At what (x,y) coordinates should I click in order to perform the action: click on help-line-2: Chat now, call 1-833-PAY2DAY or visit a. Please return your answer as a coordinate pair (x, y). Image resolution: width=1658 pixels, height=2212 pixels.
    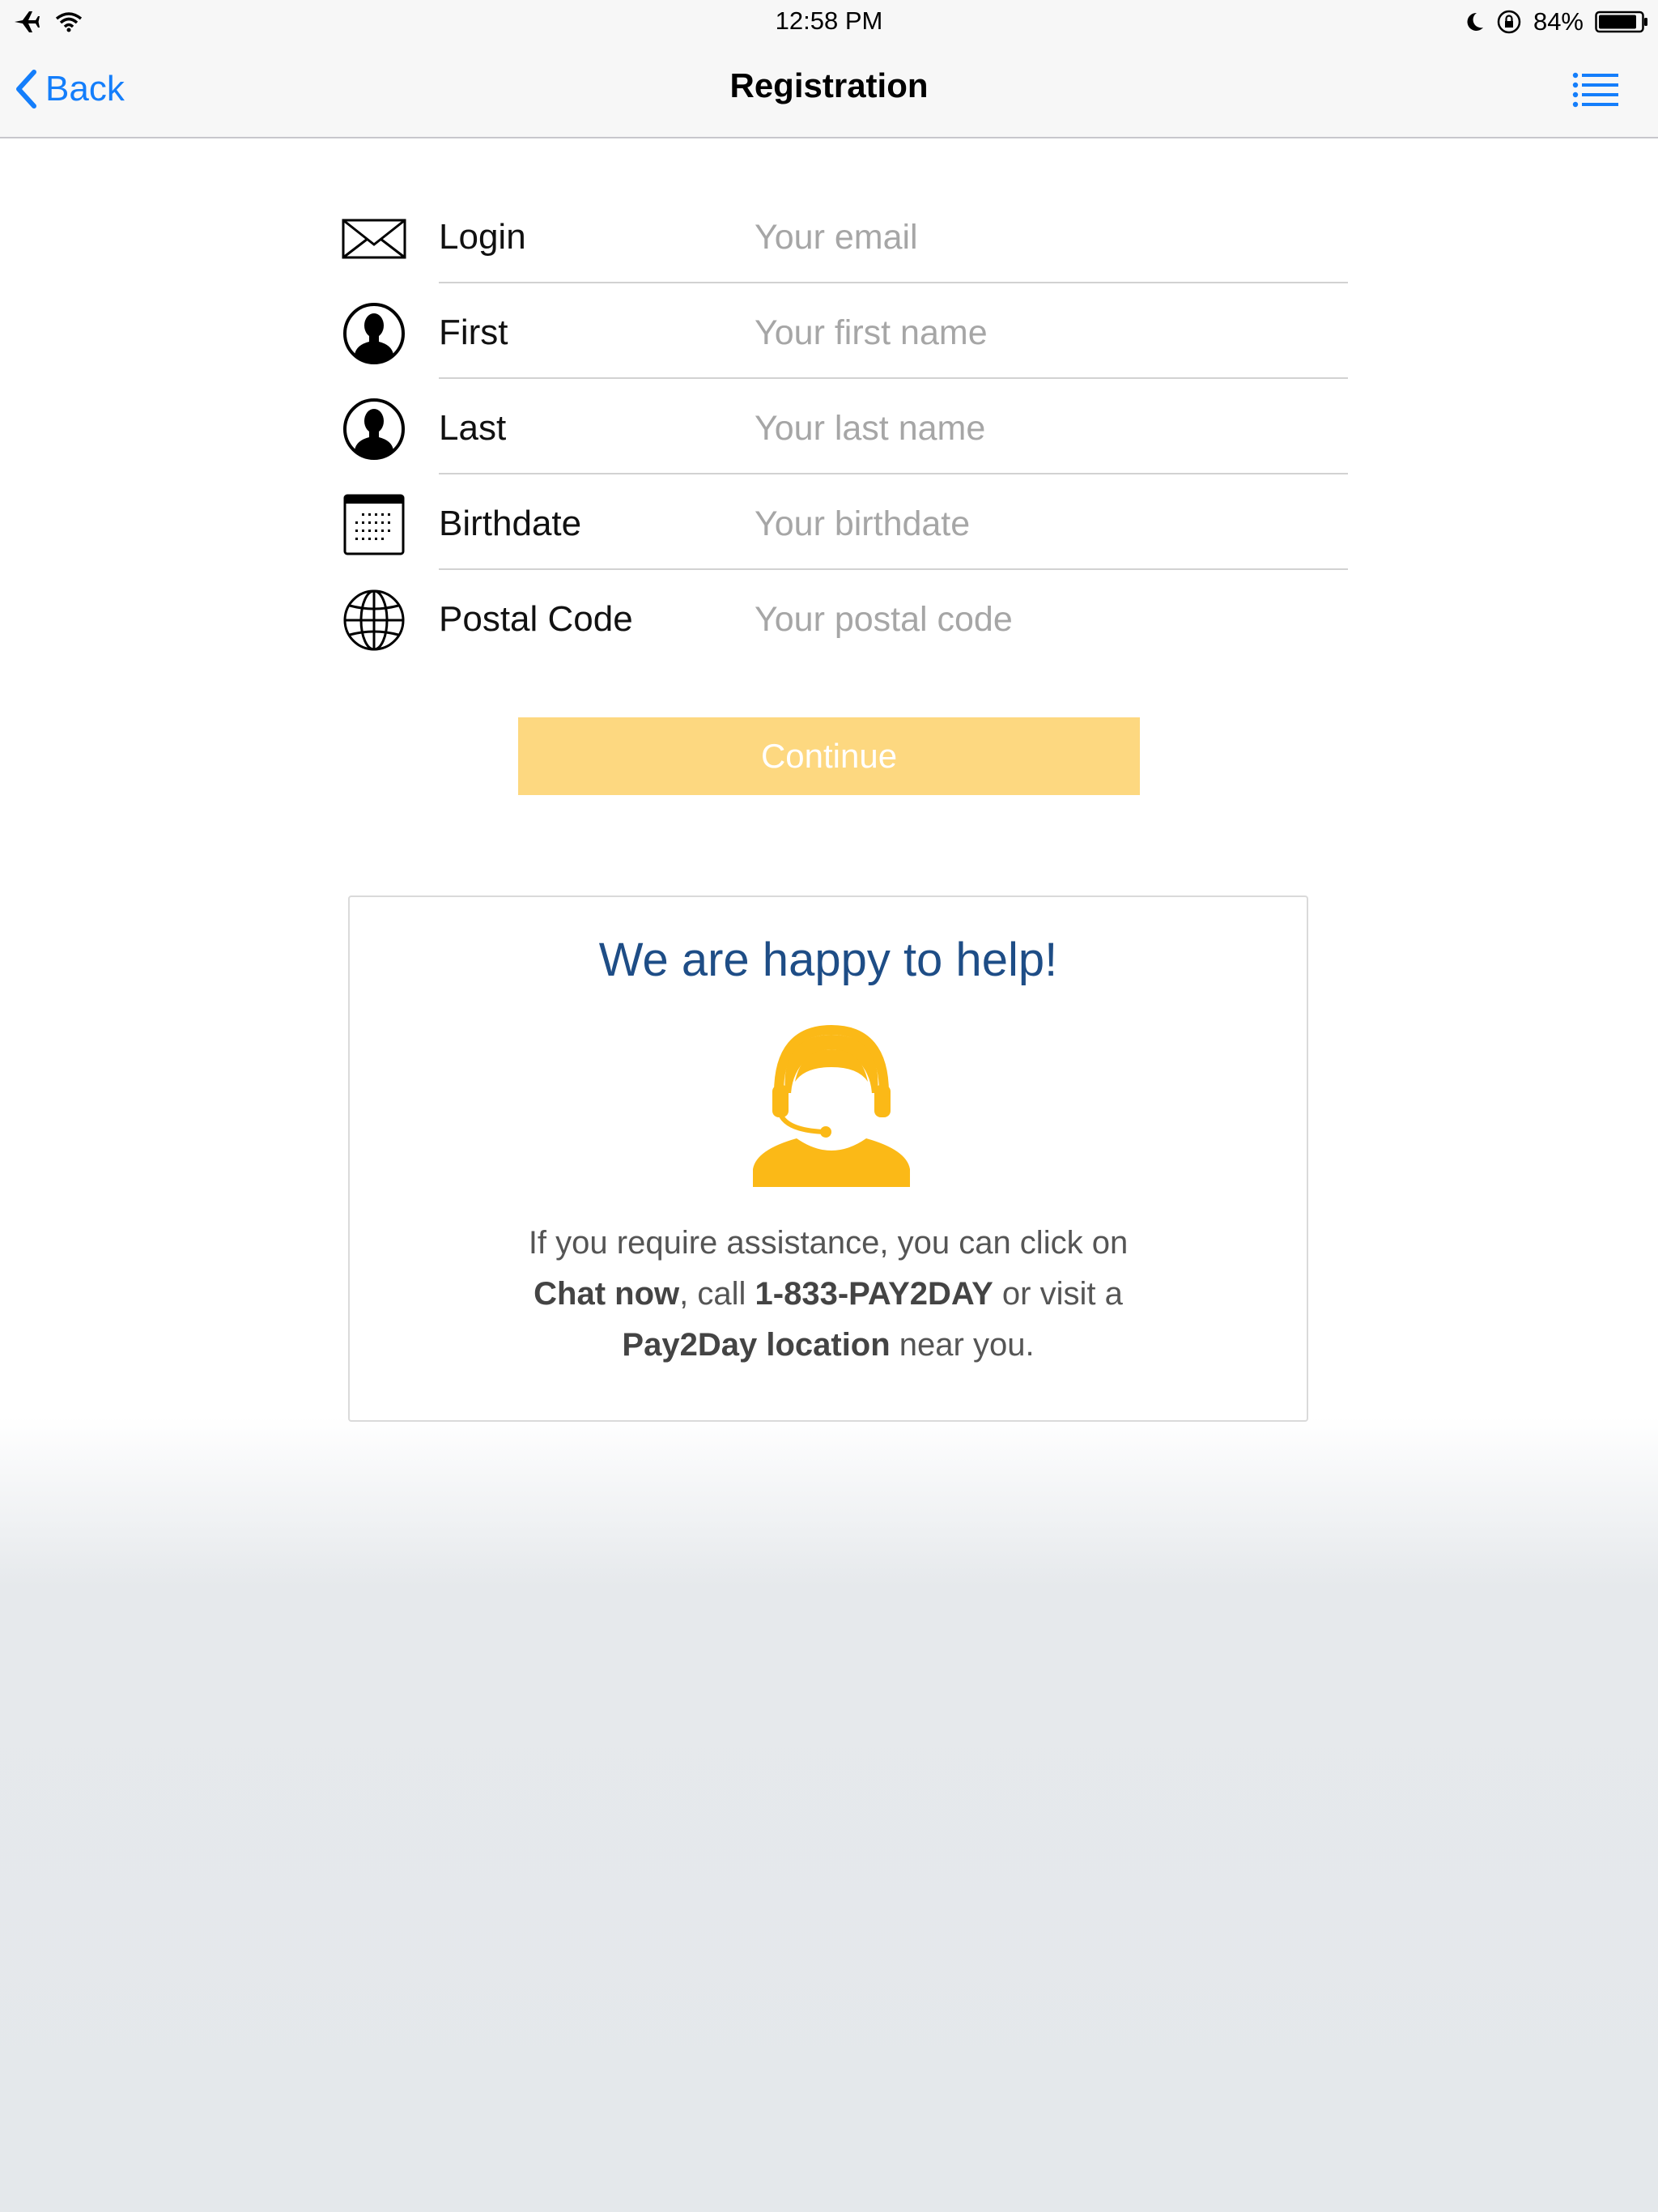
    Looking at the image, I should click on (828, 1295).